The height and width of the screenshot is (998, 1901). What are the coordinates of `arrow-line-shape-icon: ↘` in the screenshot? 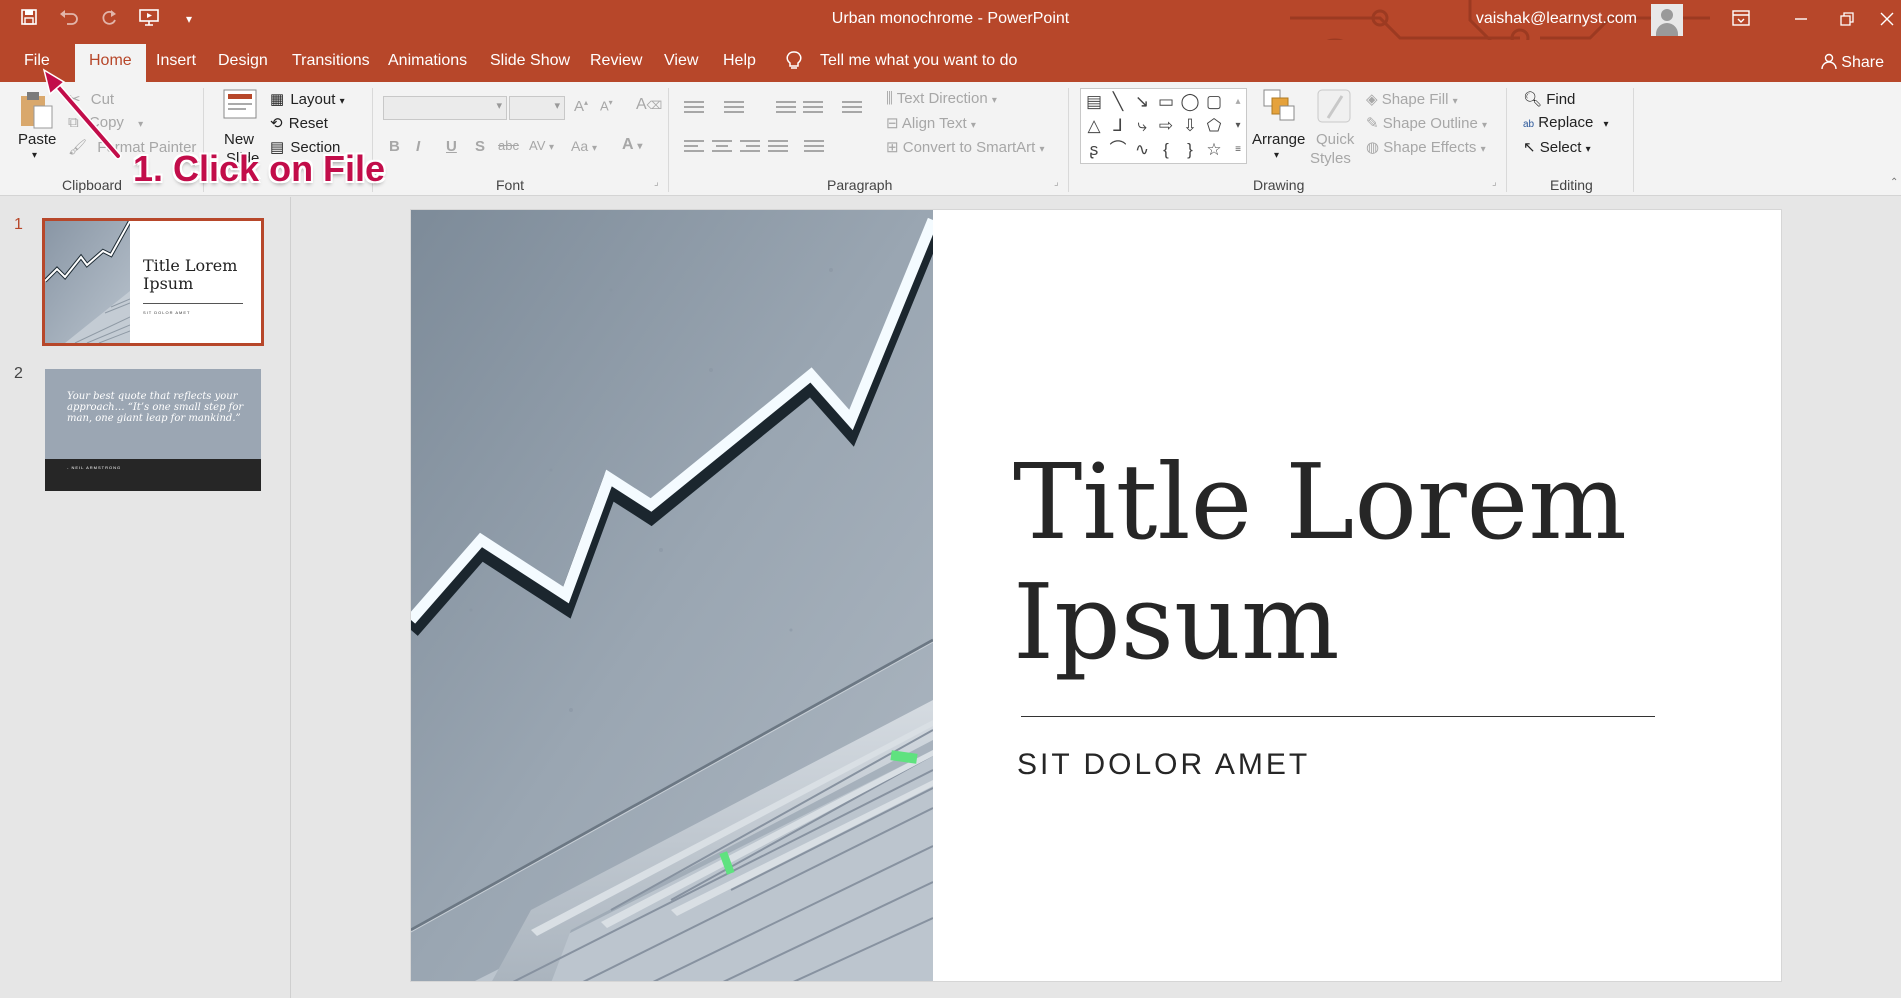 It's located at (1142, 102).